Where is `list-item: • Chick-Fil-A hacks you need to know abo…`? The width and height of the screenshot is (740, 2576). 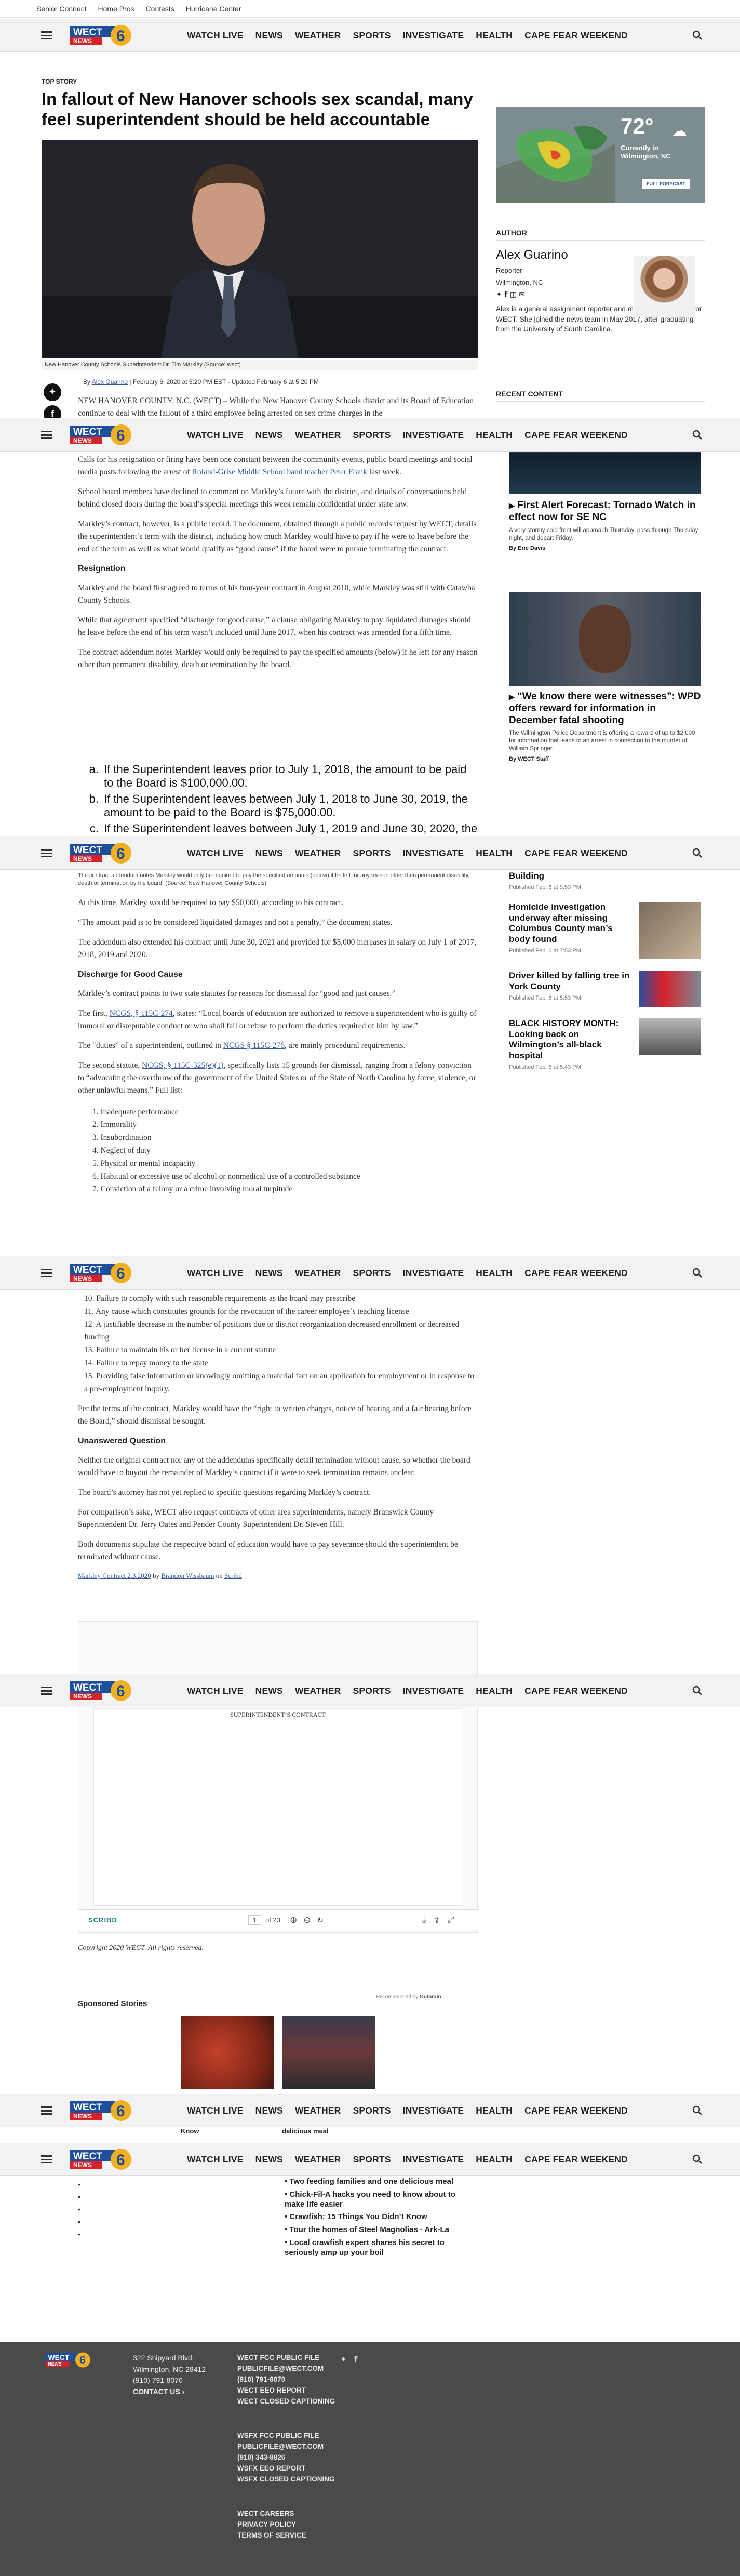
list-item: • Chick-Fil-A hacks you need to know abo… is located at coordinates (381, 2200).